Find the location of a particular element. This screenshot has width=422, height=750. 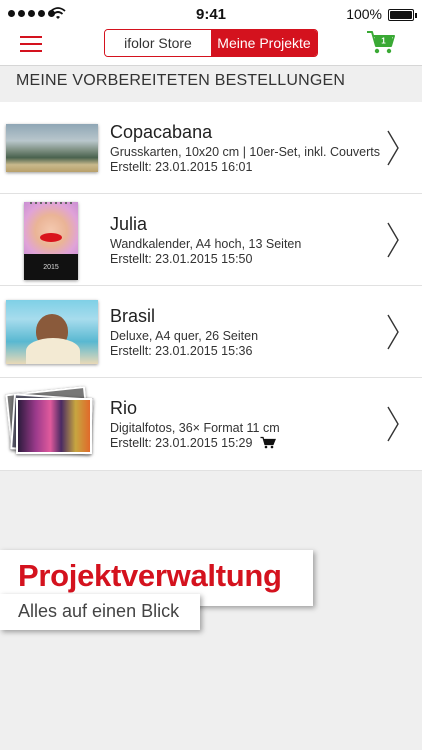

status-bar: 9:41 100% is located at coordinates (211, 14).